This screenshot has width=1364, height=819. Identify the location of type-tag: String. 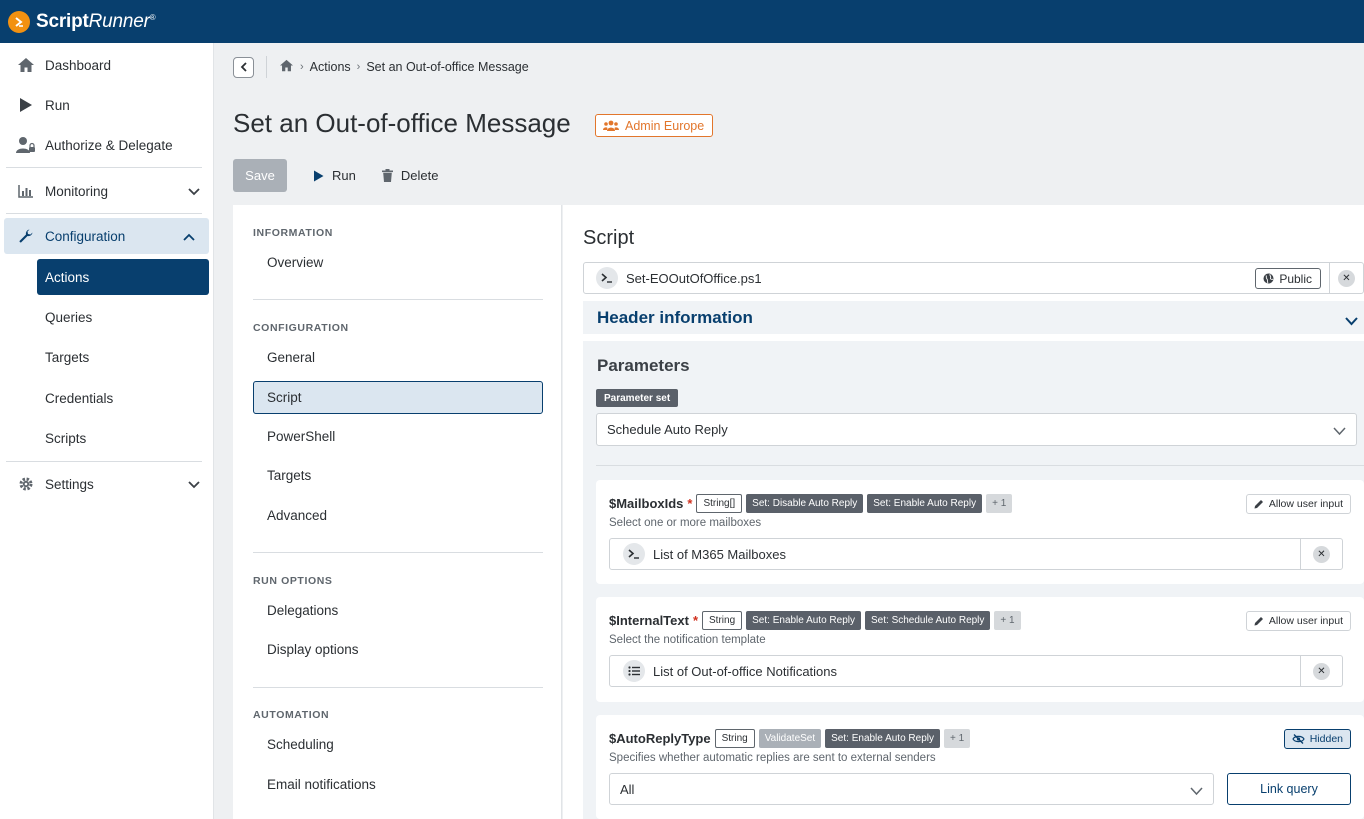
(734, 738).